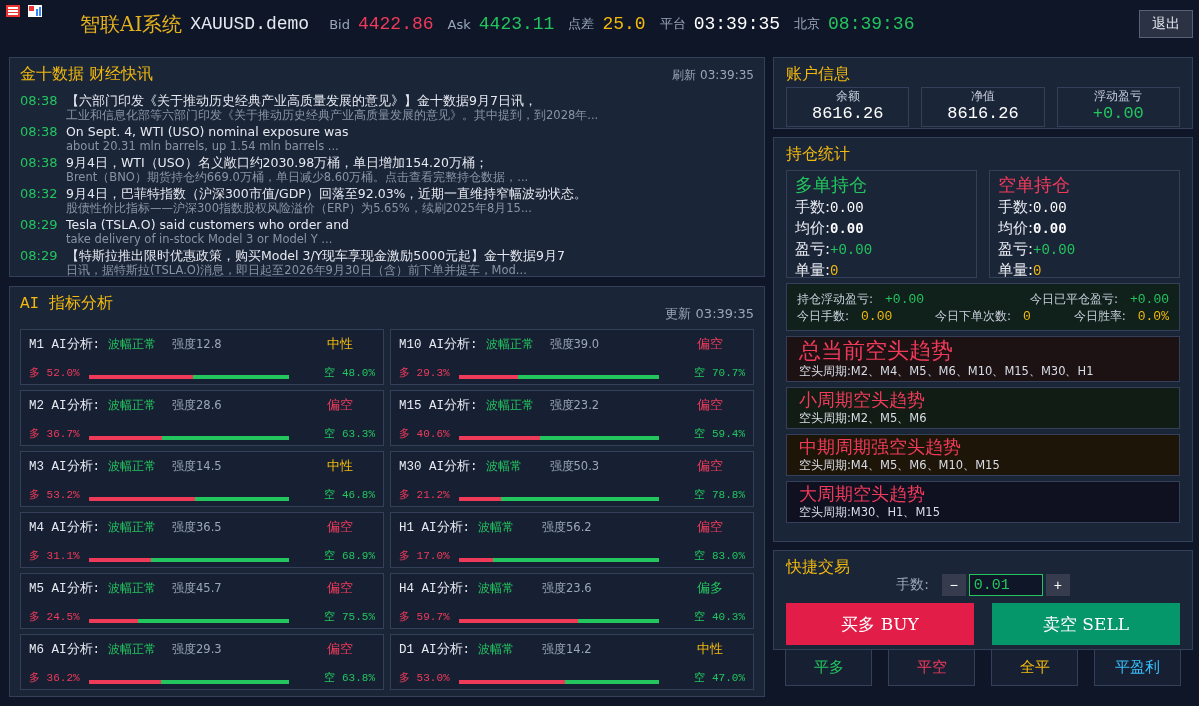 The height and width of the screenshot is (706, 1199). Describe the element at coordinates (876, 351) in the screenshot. I see `trend-title: 总当前空头趋势` at that location.